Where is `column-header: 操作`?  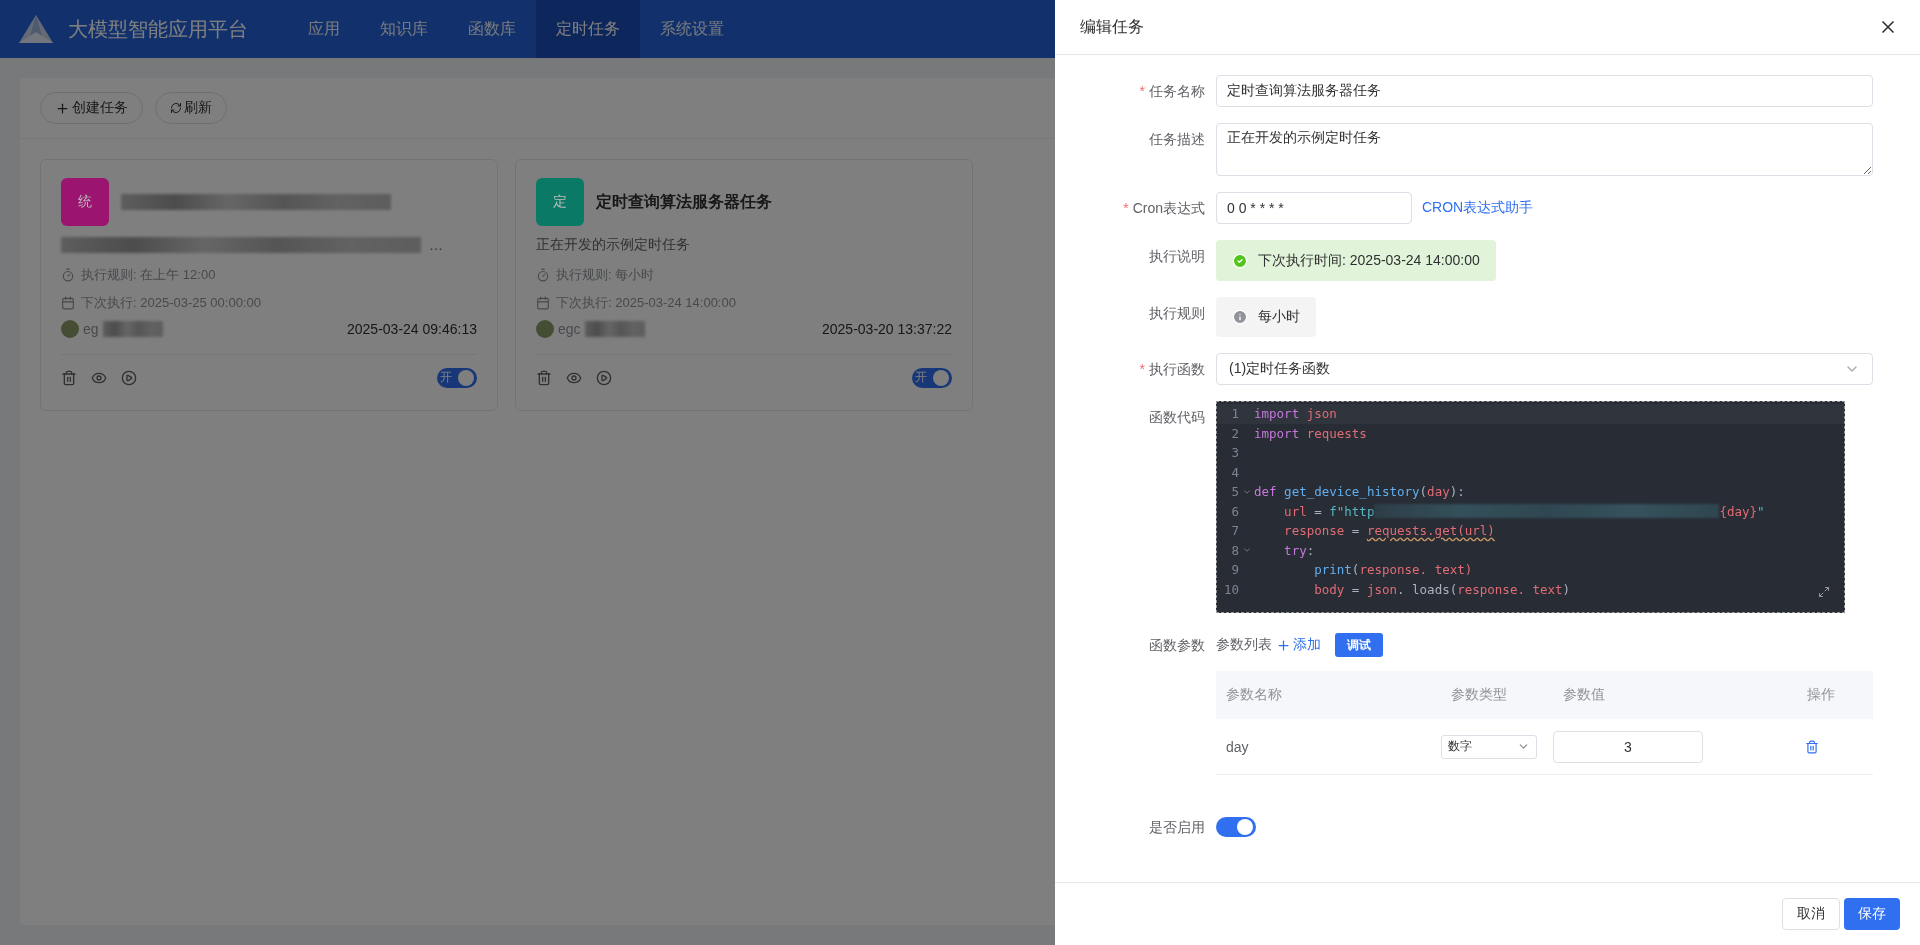 column-header: 操作 is located at coordinates (1821, 695).